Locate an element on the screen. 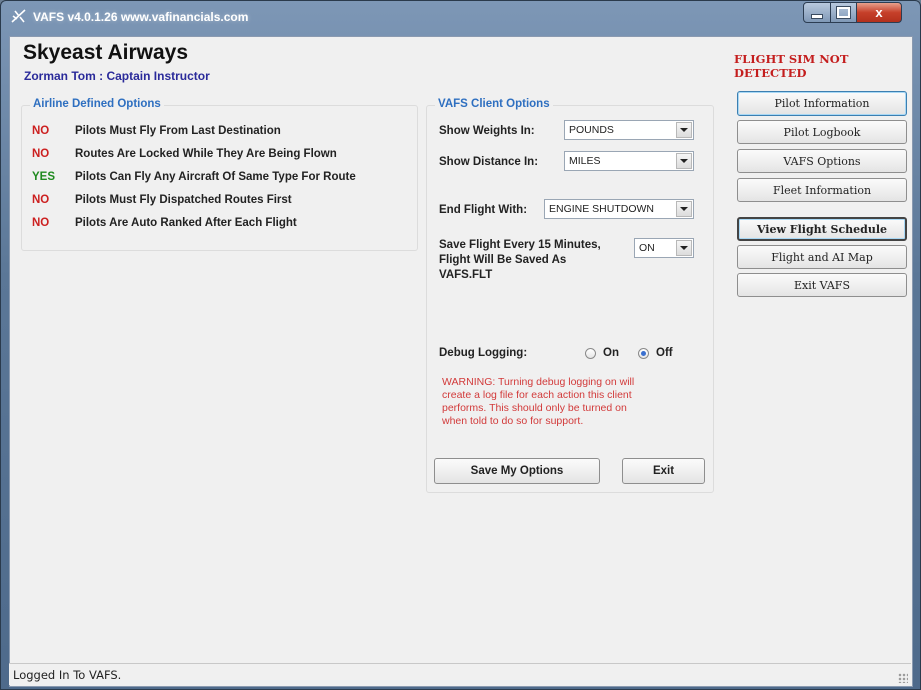 This screenshot has height=690, width=921. sim-status: FLIGHT SIM NOT DETECTED is located at coordinates (791, 66).